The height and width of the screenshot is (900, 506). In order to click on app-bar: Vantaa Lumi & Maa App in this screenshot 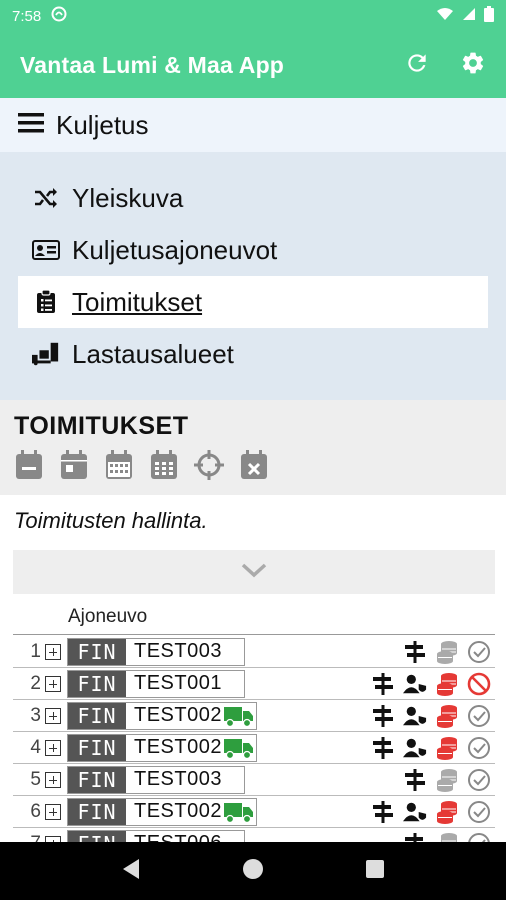, I will do `click(253, 65)`.